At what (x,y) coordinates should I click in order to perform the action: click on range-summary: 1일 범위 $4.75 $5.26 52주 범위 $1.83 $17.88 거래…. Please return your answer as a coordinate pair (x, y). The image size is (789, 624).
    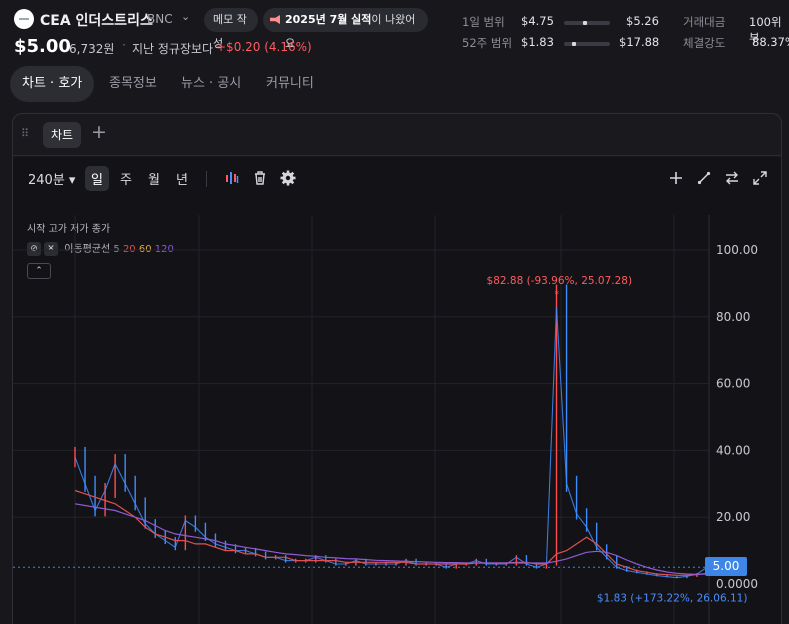
    Looking at the image, I should click on (625, 34).